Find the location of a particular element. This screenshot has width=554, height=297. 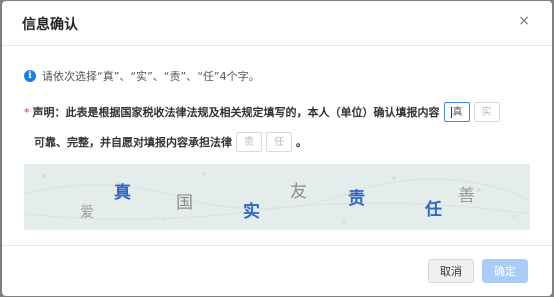

captcha-char-6: 责 is located at coordinates (356, 196).